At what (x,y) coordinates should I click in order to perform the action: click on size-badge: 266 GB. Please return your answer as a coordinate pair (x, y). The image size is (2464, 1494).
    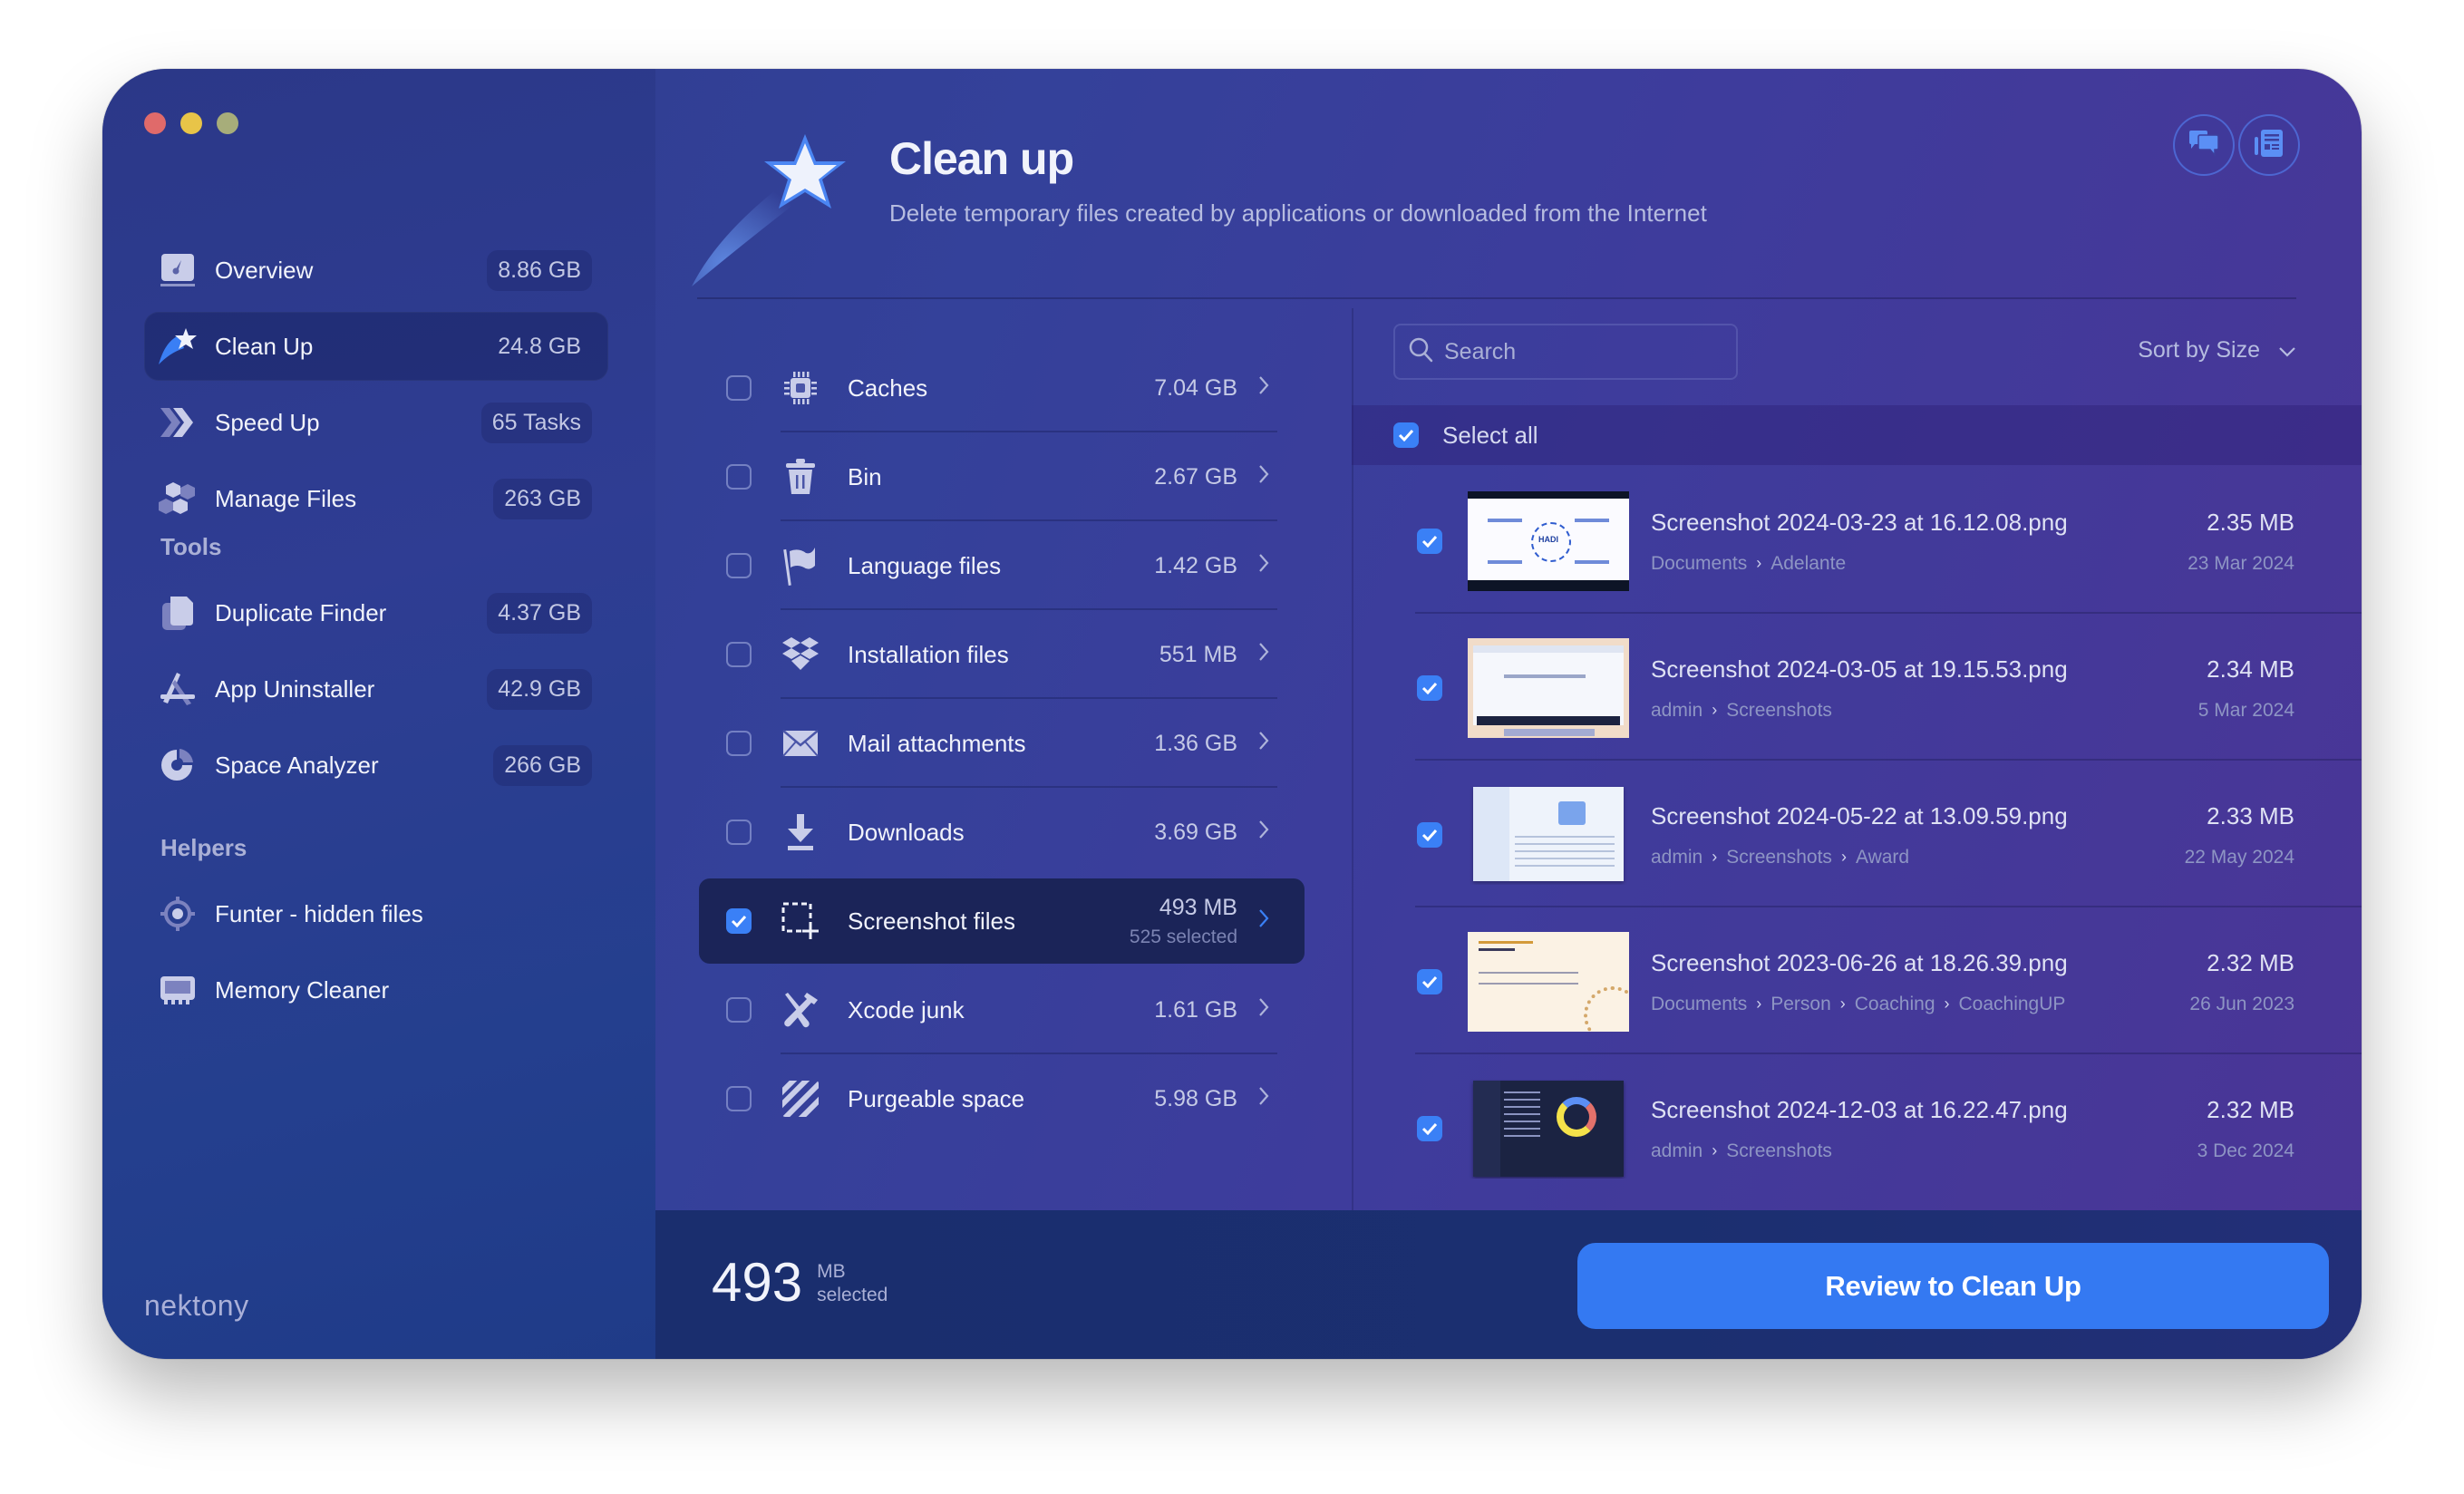
    Looking at the image, I should click on (542, 765).